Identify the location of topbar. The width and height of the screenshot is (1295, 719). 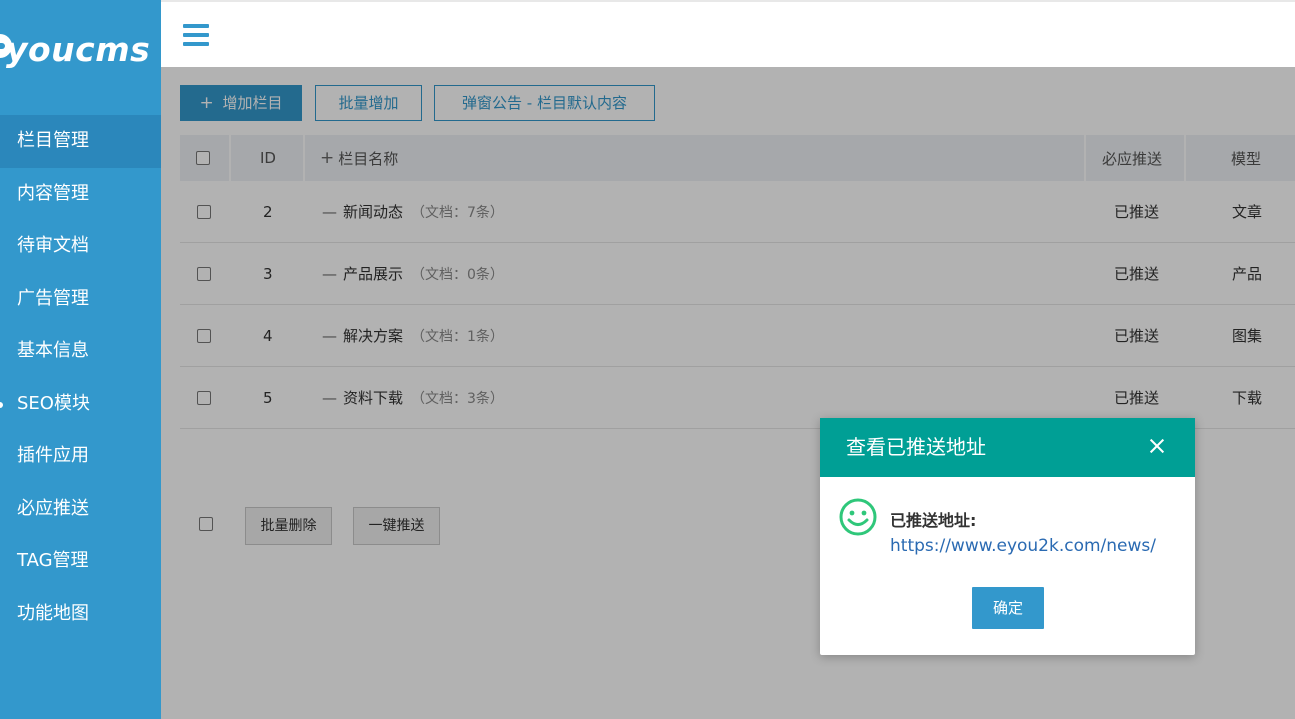
(728, 33).